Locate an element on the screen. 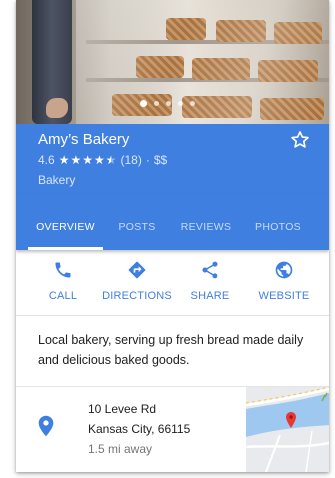 The width and height of the screenshot is (335, 478). map-thumbnail is located at coordinates (287, 429).